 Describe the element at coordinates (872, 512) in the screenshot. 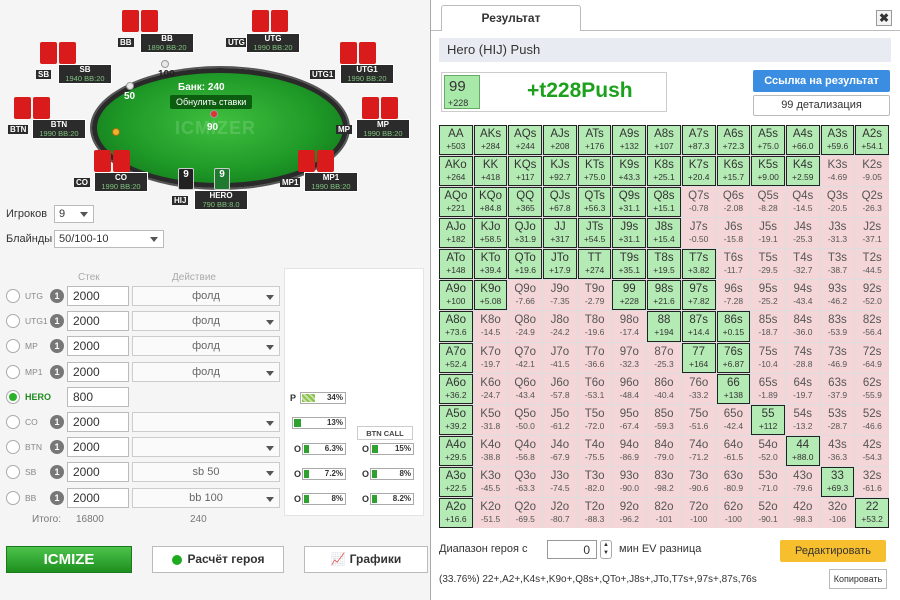

I see `hand-cell: 22 +53.2` at that location.